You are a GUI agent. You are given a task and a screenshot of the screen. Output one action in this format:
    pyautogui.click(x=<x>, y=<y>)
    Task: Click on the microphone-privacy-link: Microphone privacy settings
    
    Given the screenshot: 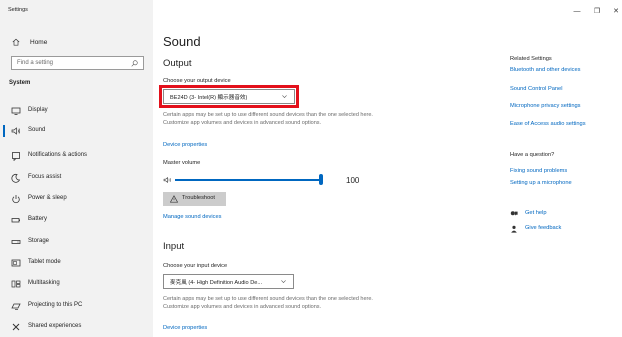 What is the action you would take?
    pyautogui.click(x=545, y=106)
    